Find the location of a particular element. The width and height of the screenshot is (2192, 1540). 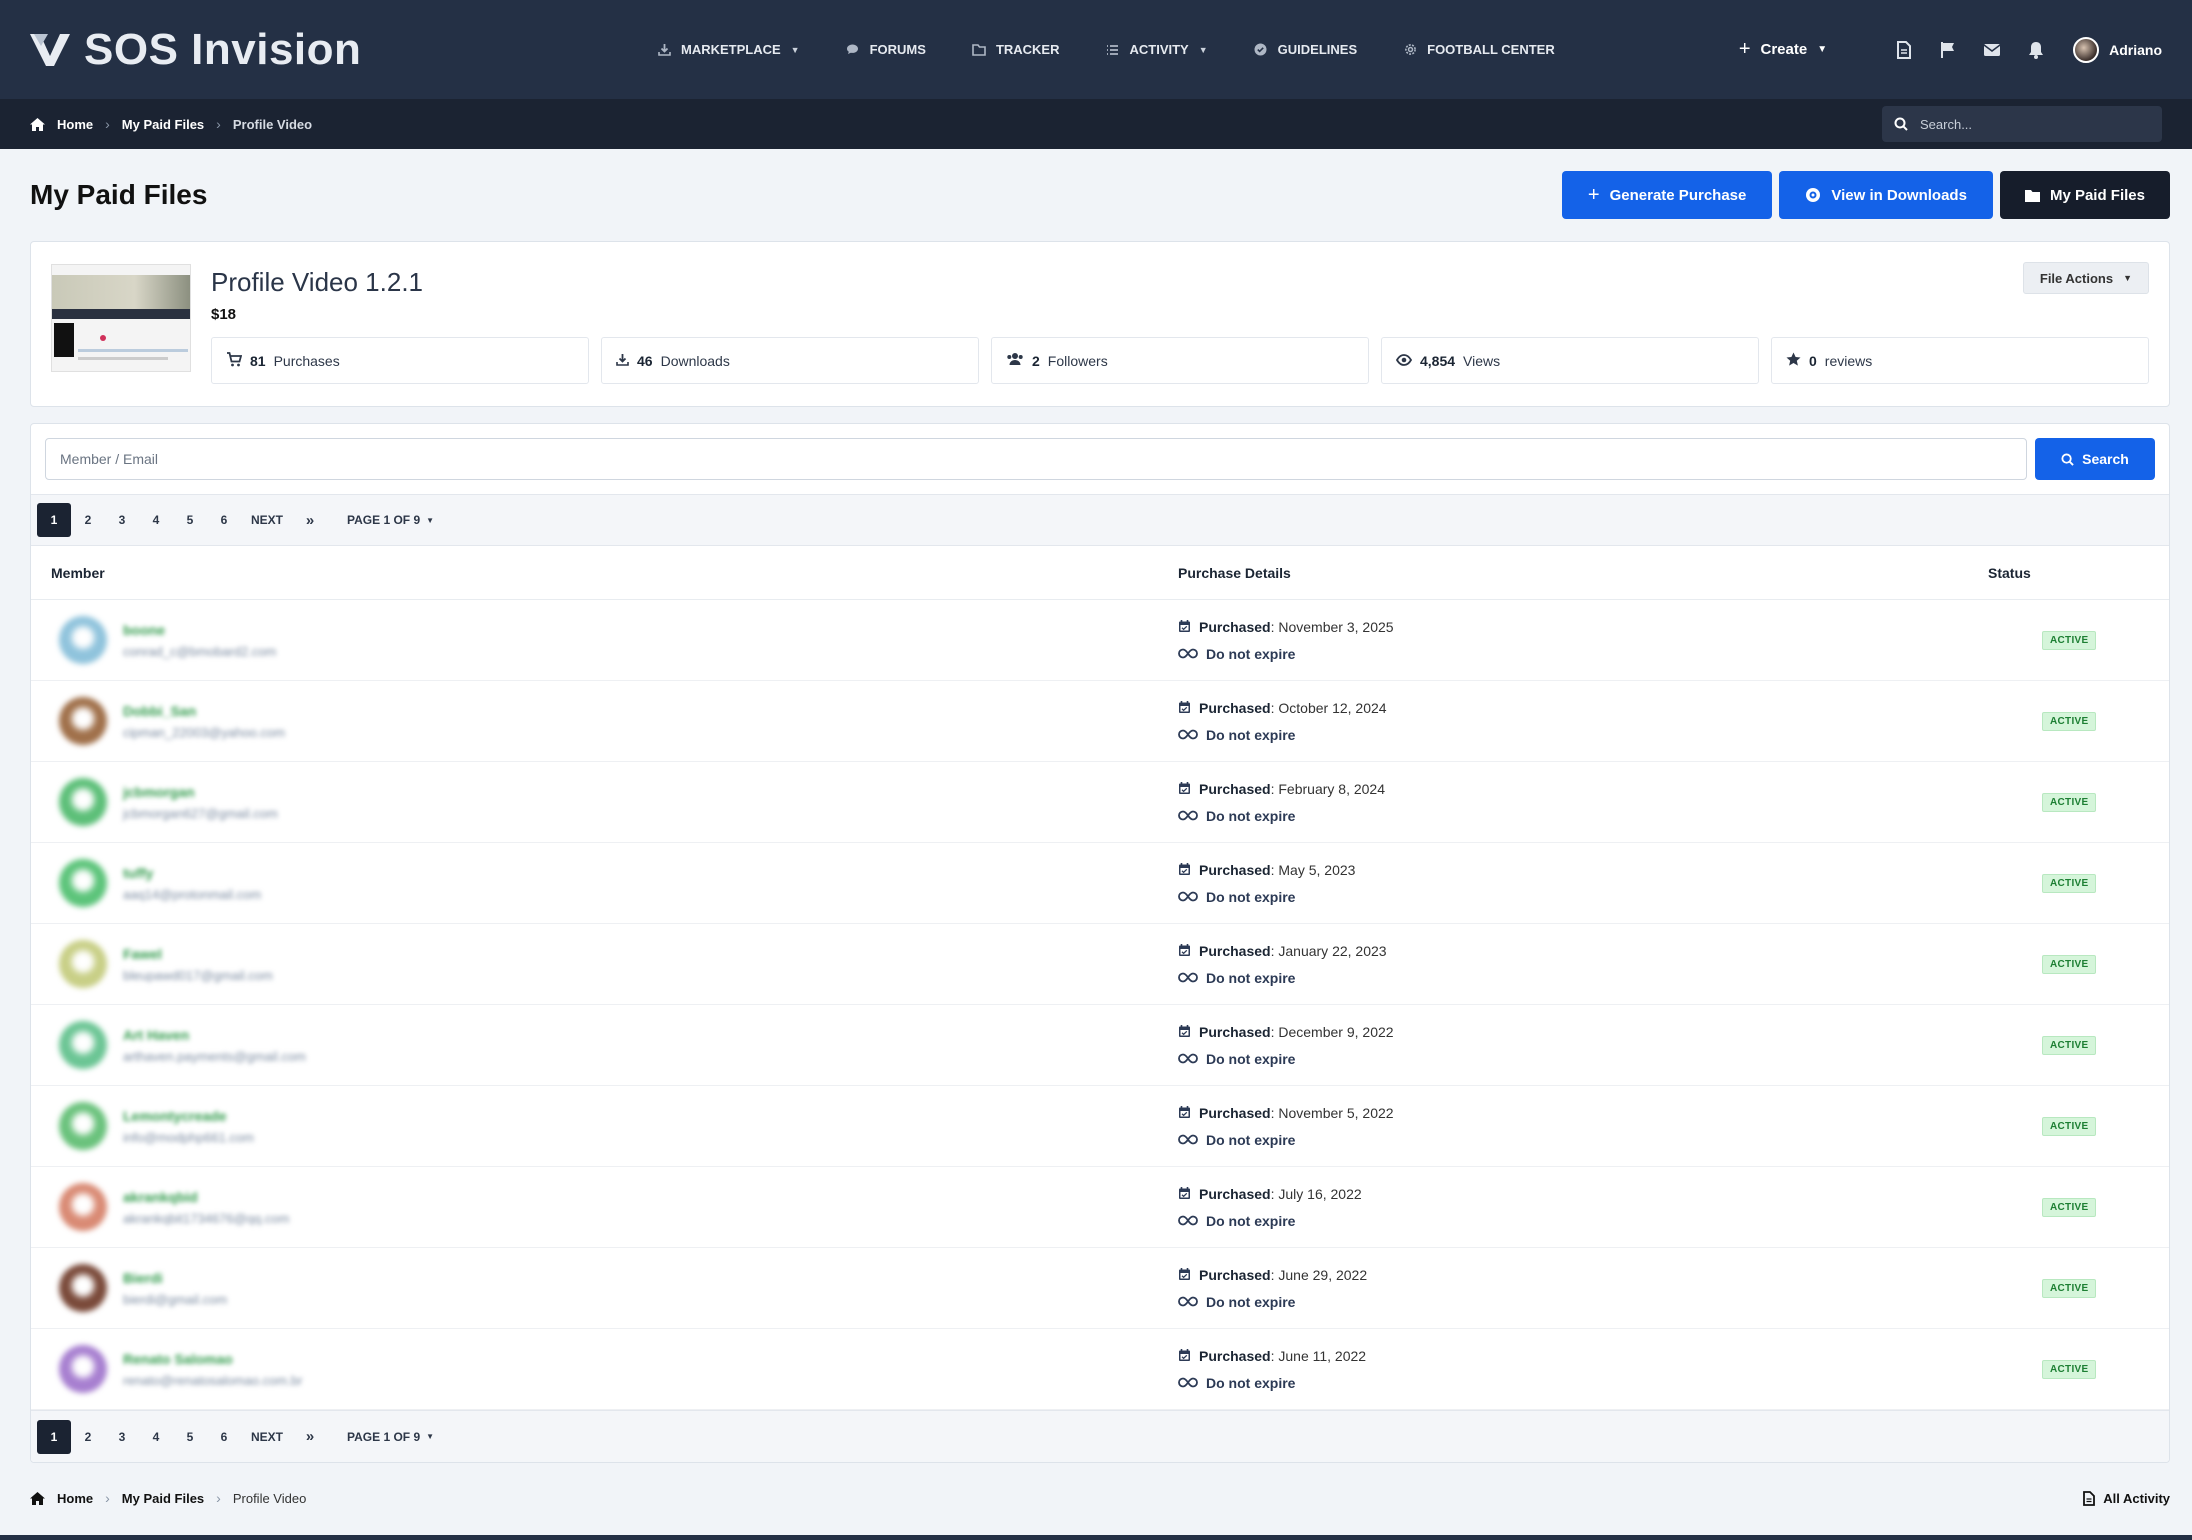

pagination-bottom: 1 2 3 4 5 6 NEXT» PAGE 1 OF 9 ▼ is located at coordinates (1100, 1436).